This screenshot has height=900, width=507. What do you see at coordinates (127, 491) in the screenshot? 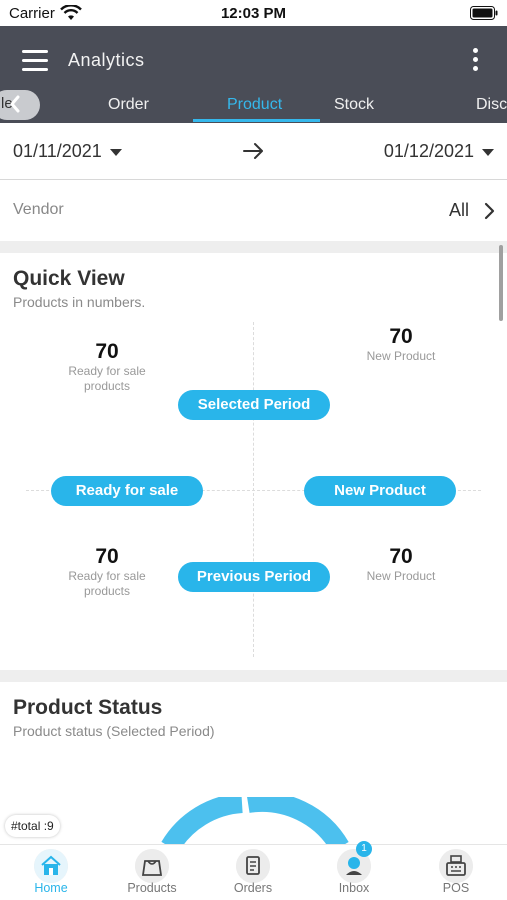
I see `ready-for-sale-pill: Ready for sale` at bounding box center [127, 491].